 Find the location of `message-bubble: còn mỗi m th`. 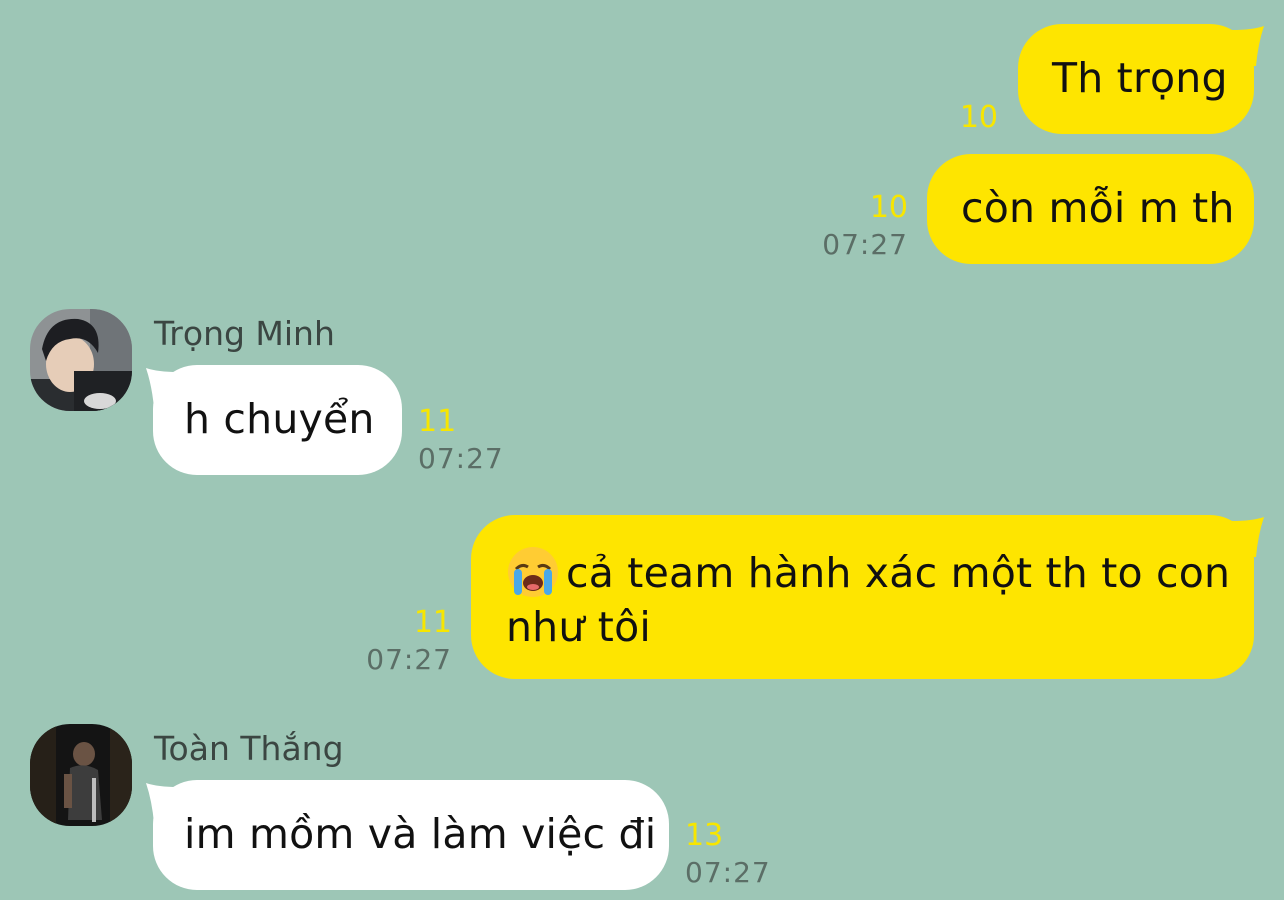

message-bubble: còn mỗi m th is located at coordinates (1090, 209).